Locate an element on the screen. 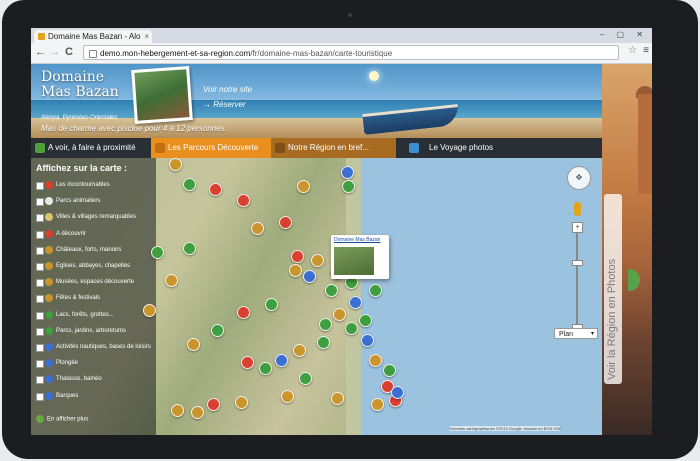 The width and height of the screenshot is (700, 461). close-tab-icon: × is located at coordinates (146, 36).